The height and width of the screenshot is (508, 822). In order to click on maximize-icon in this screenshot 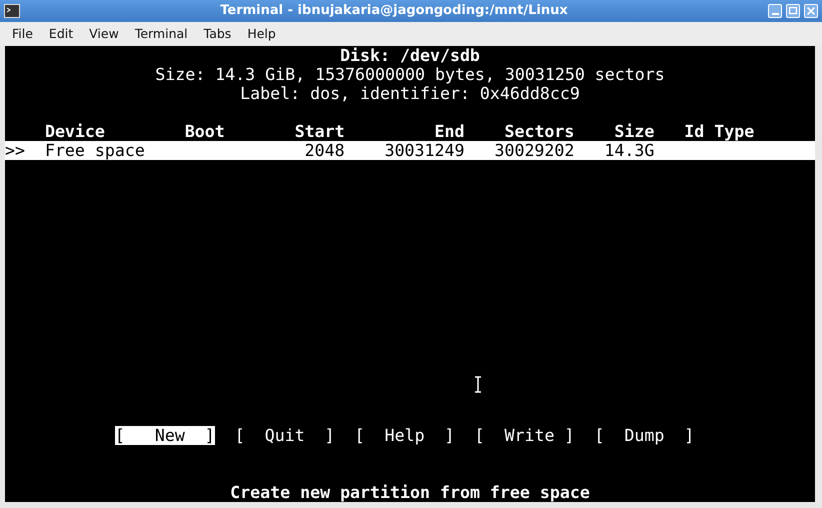, I will do `click(793, 11)`.